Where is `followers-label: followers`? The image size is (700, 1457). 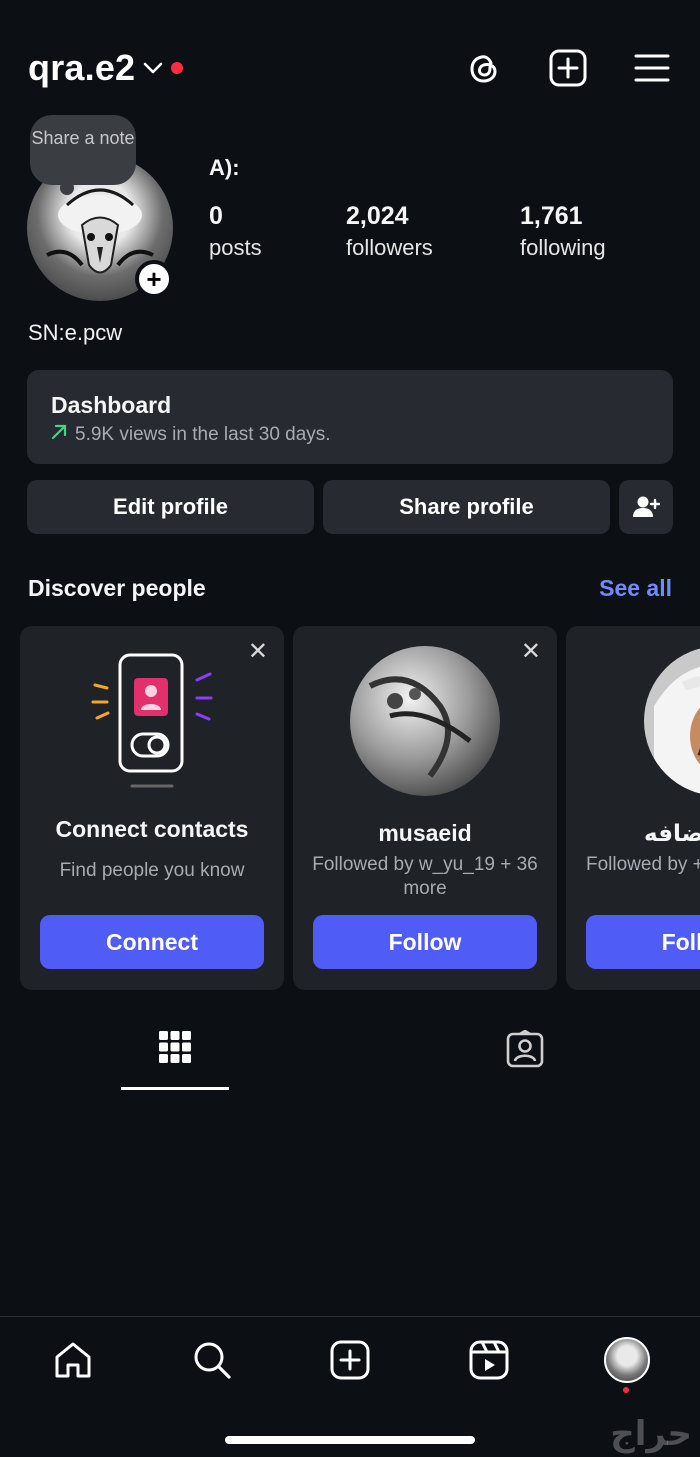 followers-label: followers is located at coordinates (389, 247).